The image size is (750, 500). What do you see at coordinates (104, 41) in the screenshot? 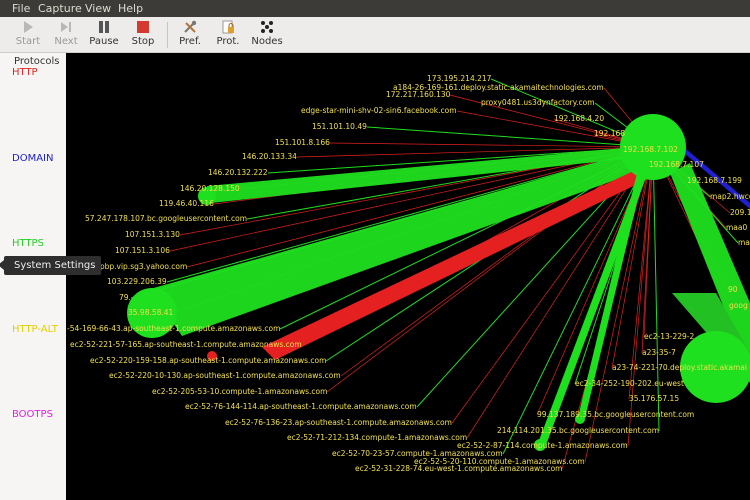
I see `pause-label: Pause` at bounding box center [104, 41].